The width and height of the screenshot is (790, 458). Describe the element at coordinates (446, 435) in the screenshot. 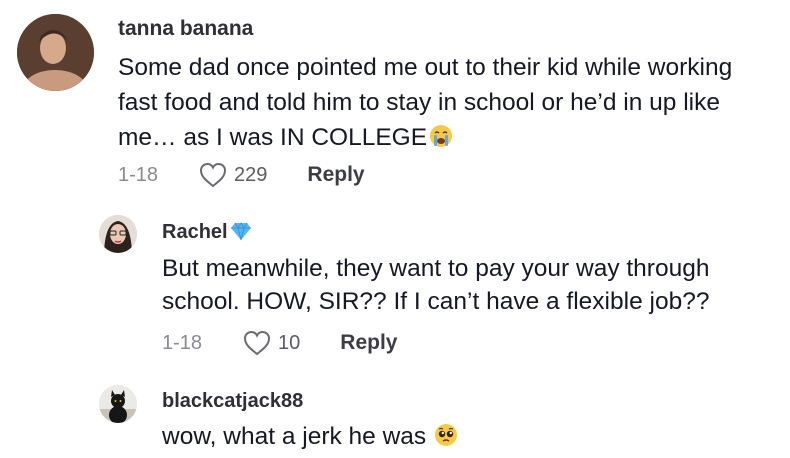

I see `pleading-face-emoji-icon` at that location.